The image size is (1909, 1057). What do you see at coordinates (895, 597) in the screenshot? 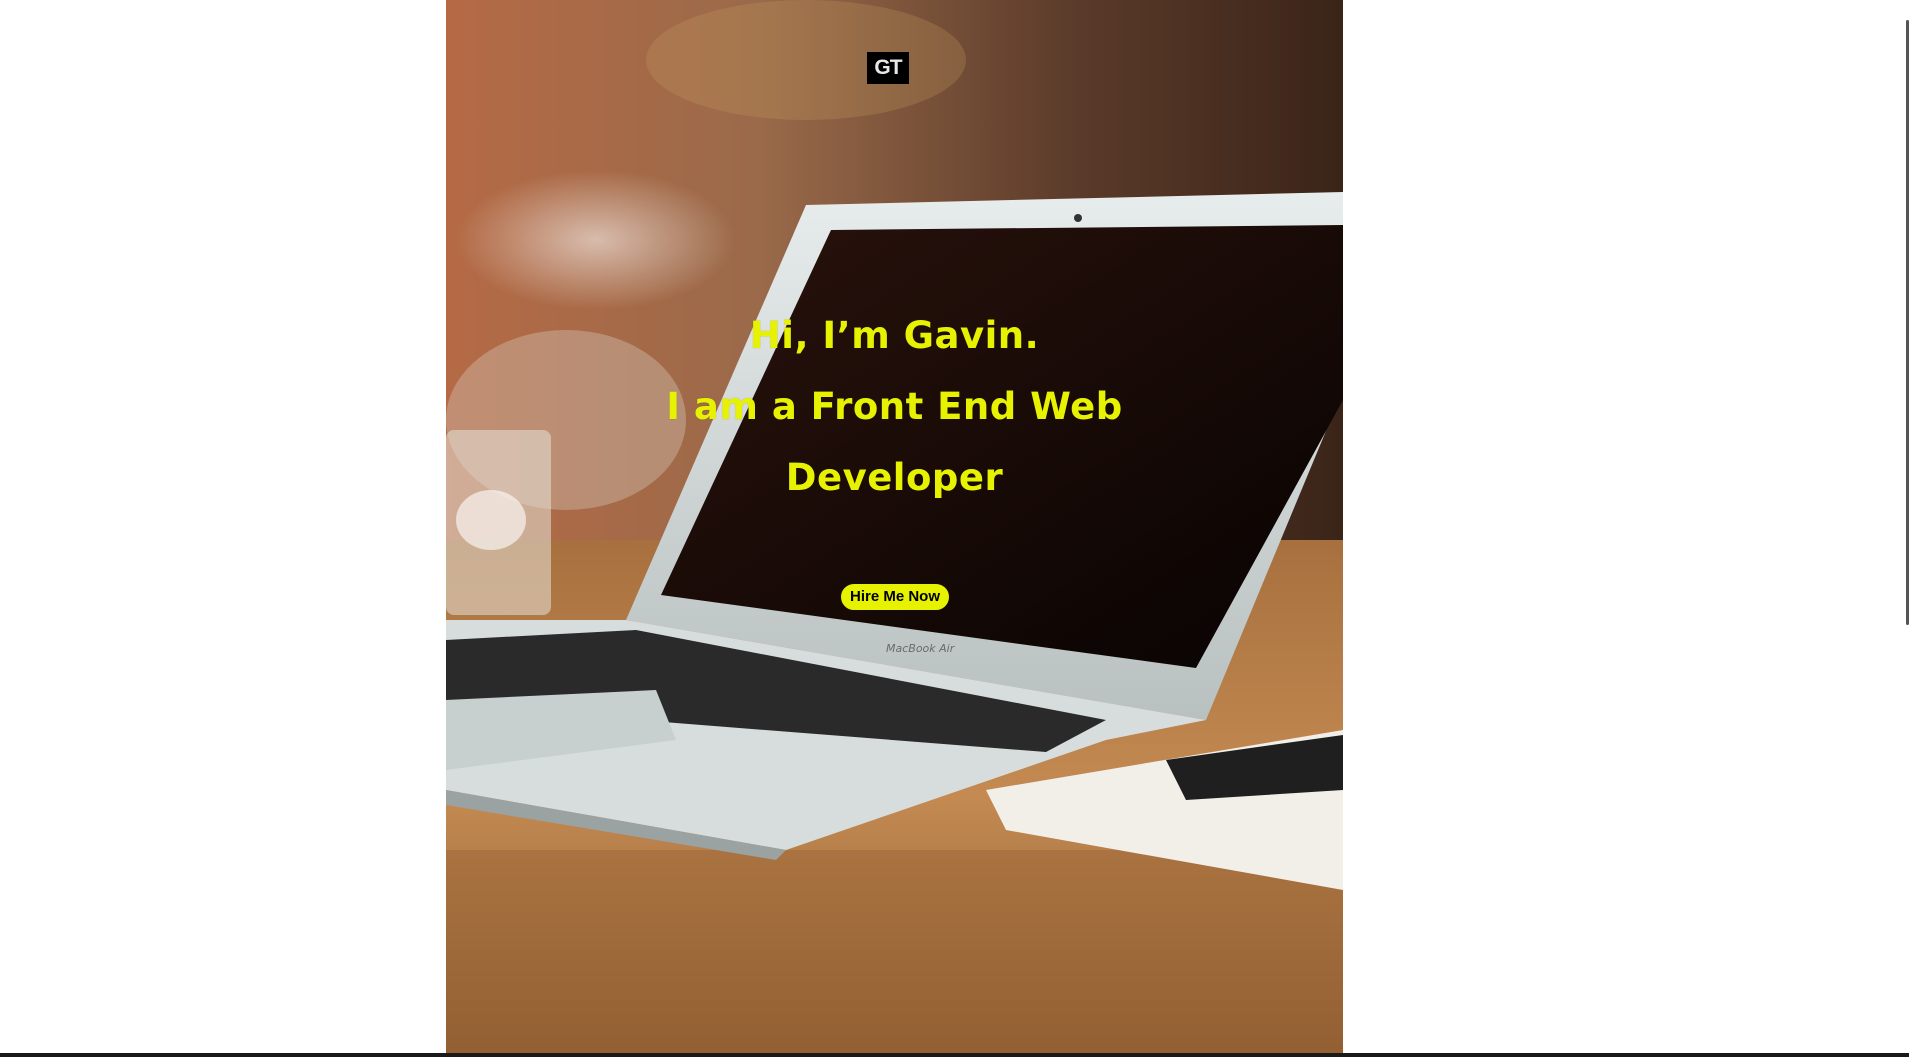
I see `hire-me-button: Hire Me Now` at bounding box center [895, 597].